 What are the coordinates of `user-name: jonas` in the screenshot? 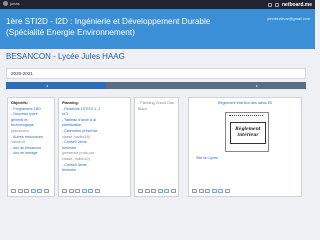 It's located at (15, 3).